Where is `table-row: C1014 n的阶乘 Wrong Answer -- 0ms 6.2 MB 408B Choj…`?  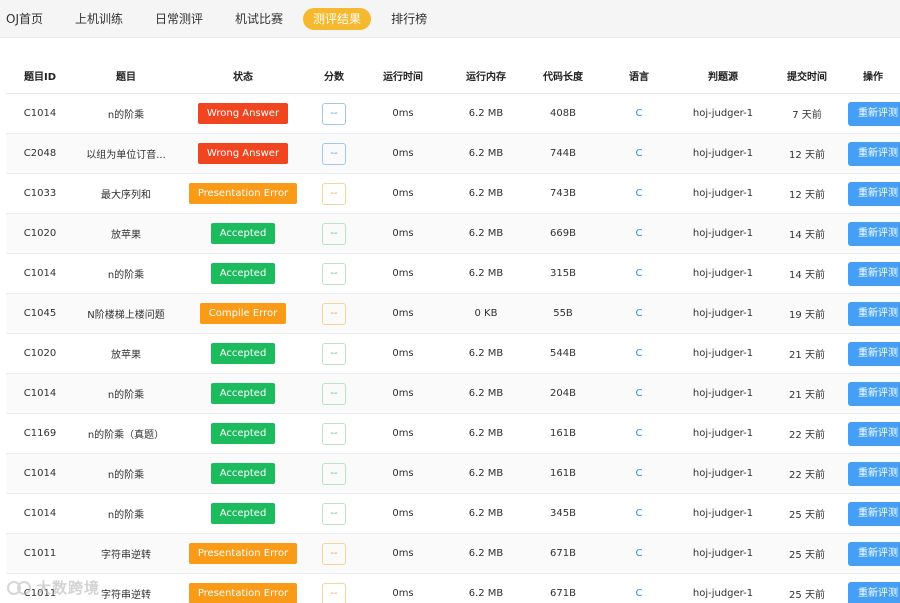
table-row: C1014 n的阶乘 Wrong Answer -- 0ms 6.2 MB 408B Choj… is located at coordinates (453, 113).